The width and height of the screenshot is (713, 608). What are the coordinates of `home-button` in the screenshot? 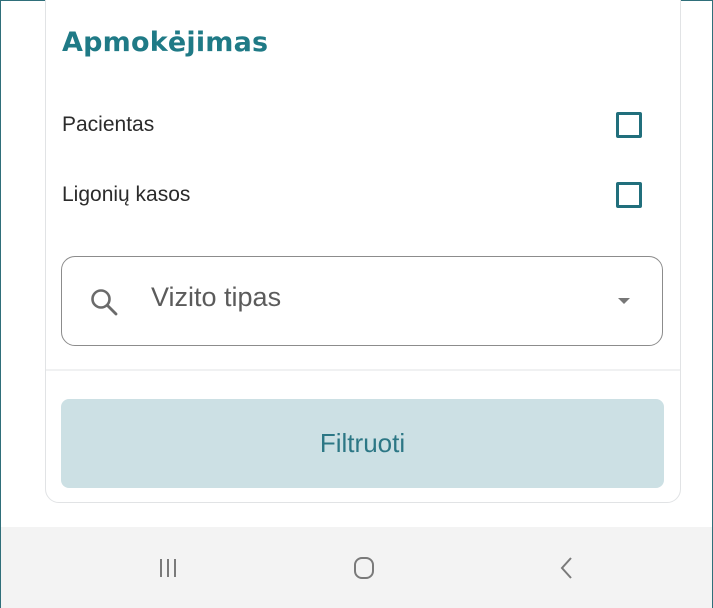 It's located at (364, 567).